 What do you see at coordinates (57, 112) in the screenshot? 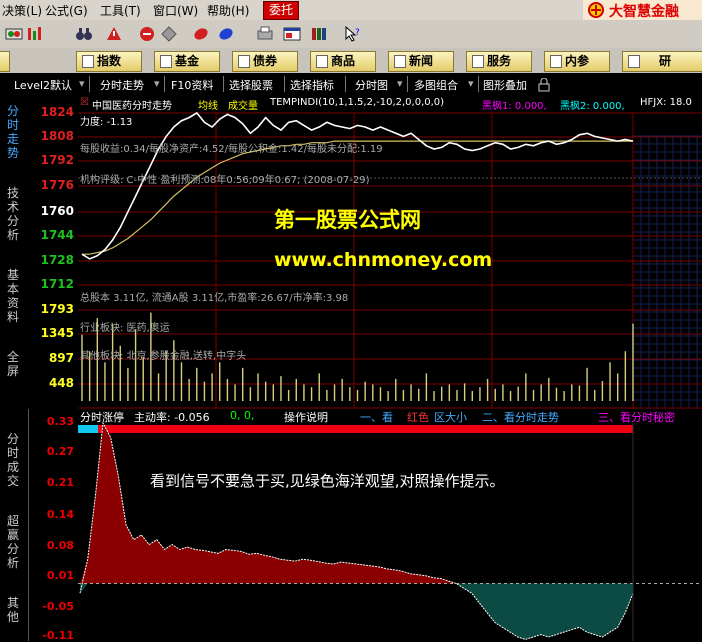
I see `price-tick-label: 1824` at bounding box center [57, 112].